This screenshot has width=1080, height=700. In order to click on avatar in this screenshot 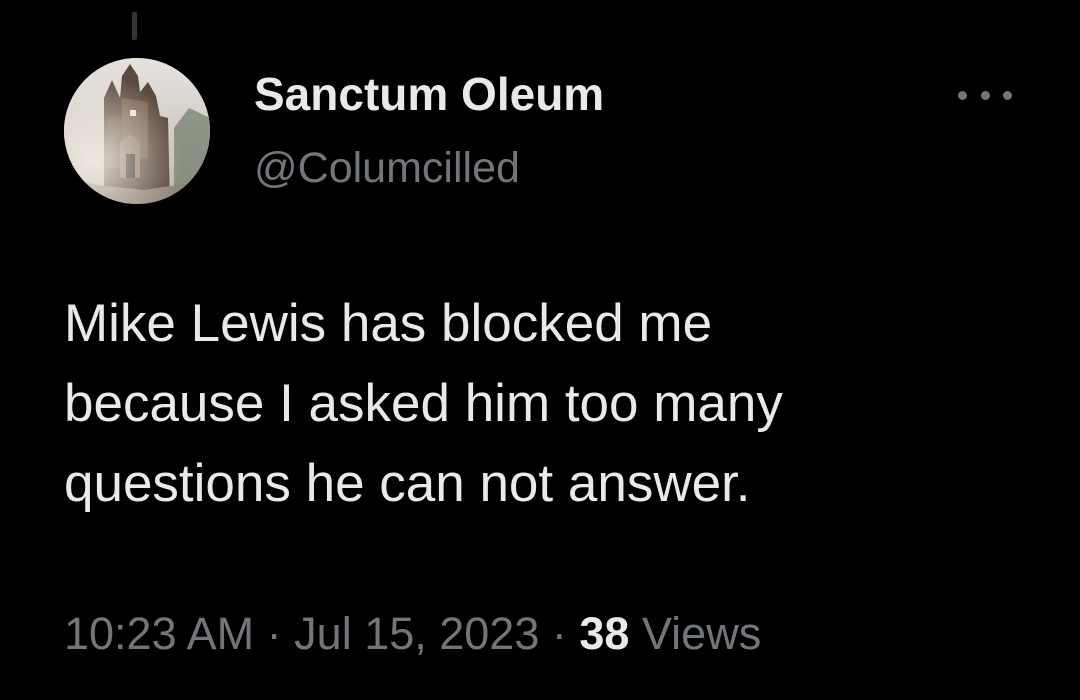, I will do `click(137, 131)`.